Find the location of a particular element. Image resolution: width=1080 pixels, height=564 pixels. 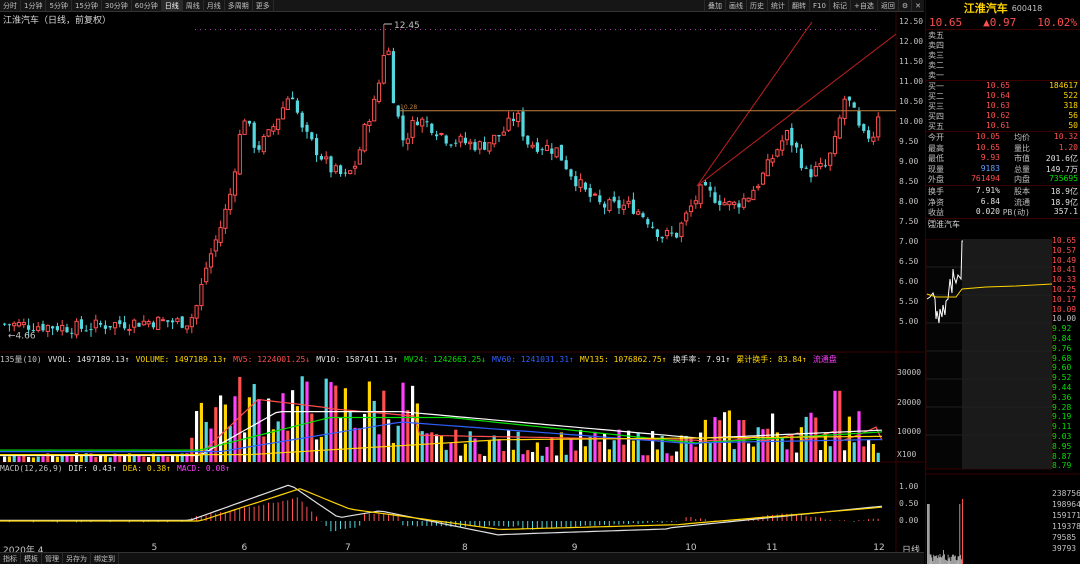

indicator-tab: 管理 is located at coordinates (52, 558).